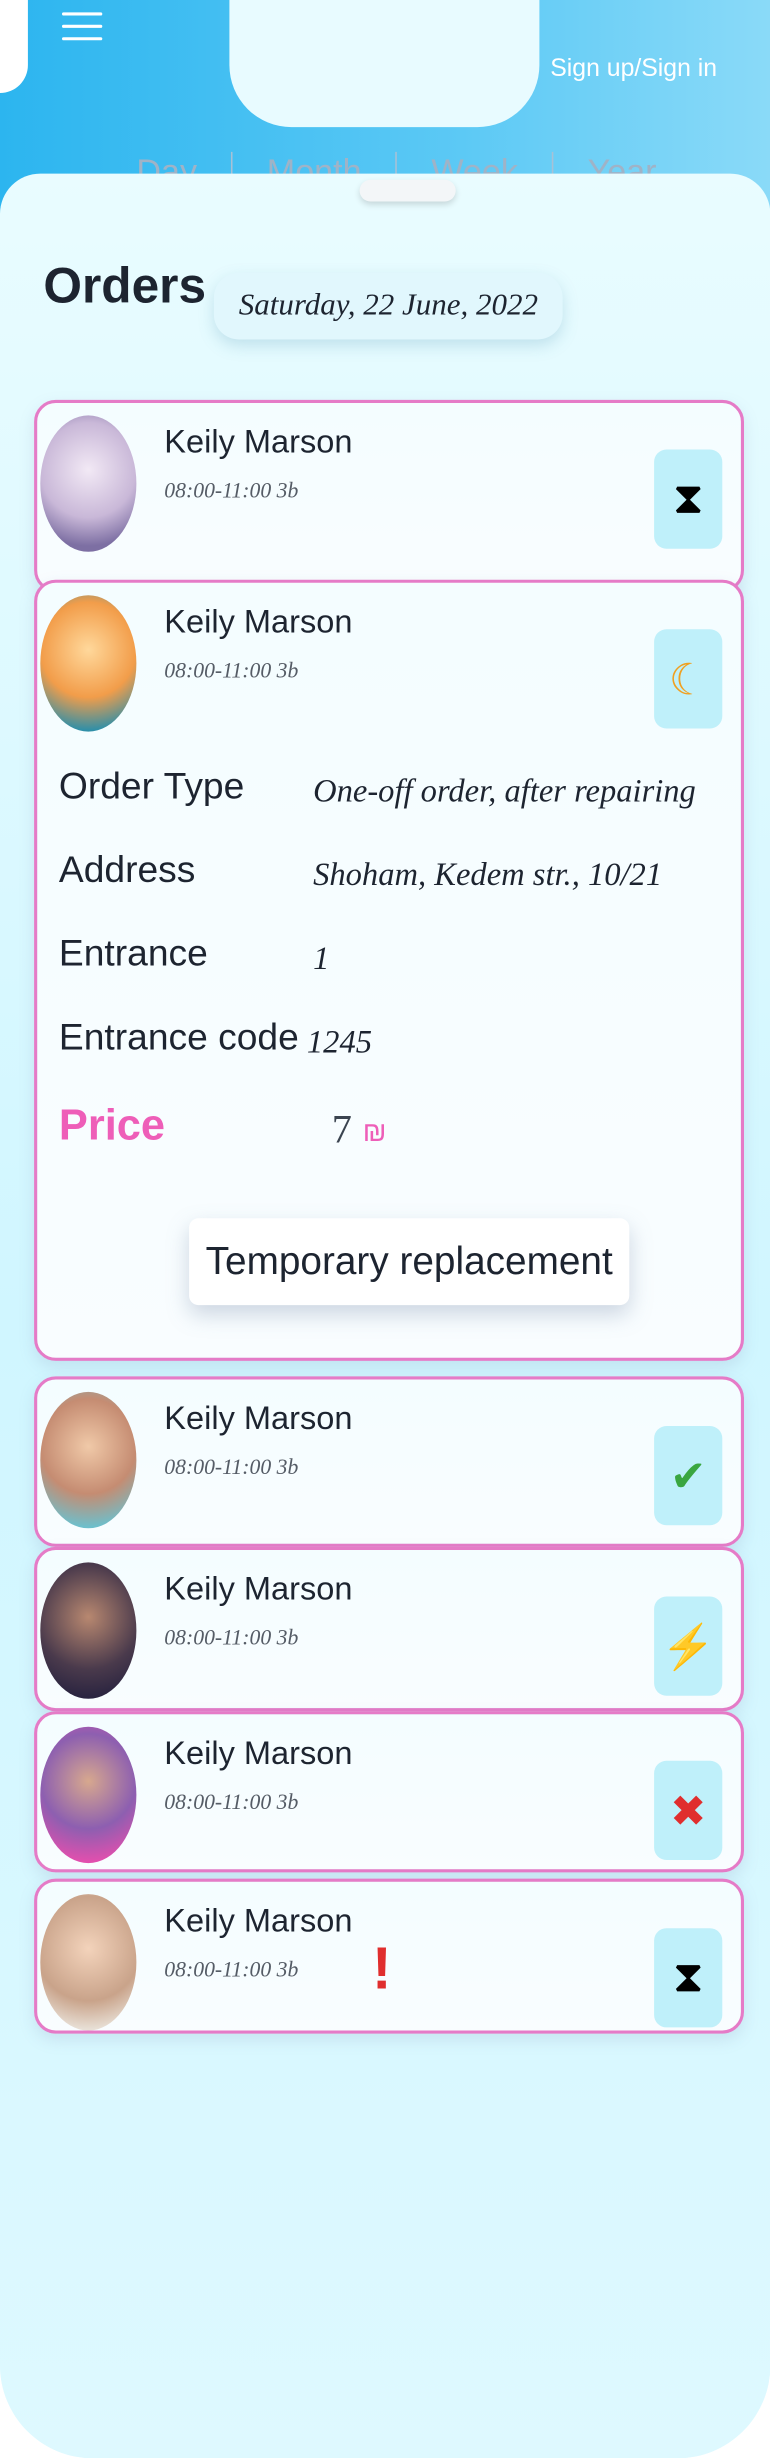 This screenshot has height=2458, width=770. What do you see at coordinates (133, 954) in the screenshot?
I see `entrance-label: Entrance` at bounding box center [133, 954].